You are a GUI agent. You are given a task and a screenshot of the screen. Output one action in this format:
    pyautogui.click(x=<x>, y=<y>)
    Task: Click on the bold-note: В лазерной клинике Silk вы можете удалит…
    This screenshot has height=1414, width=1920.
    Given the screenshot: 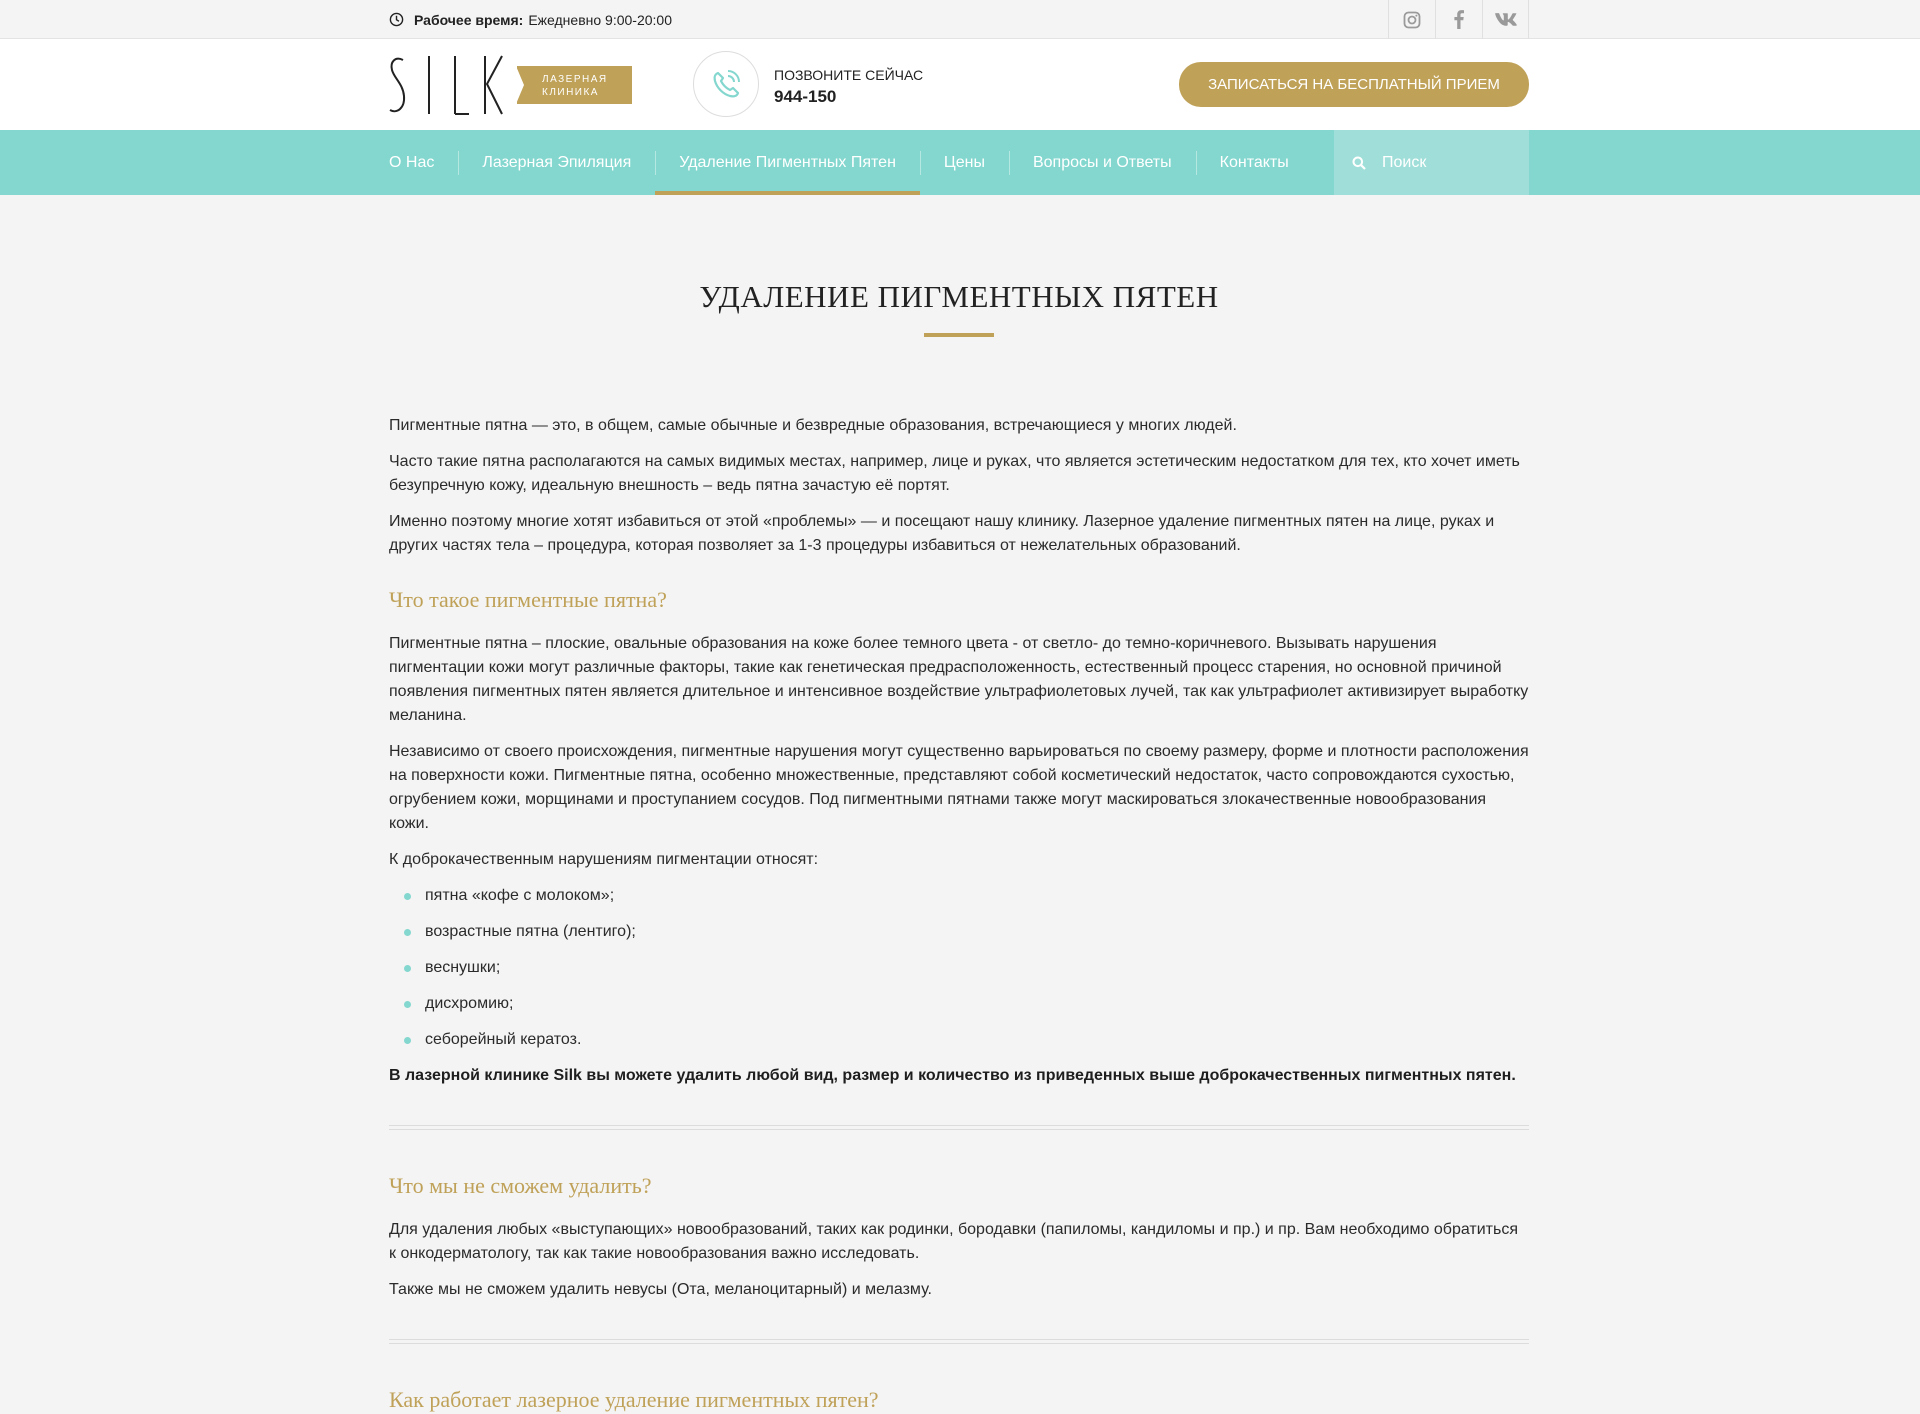 What is the action you would take?
    pyautogui.click(x=952, y=1075)
    